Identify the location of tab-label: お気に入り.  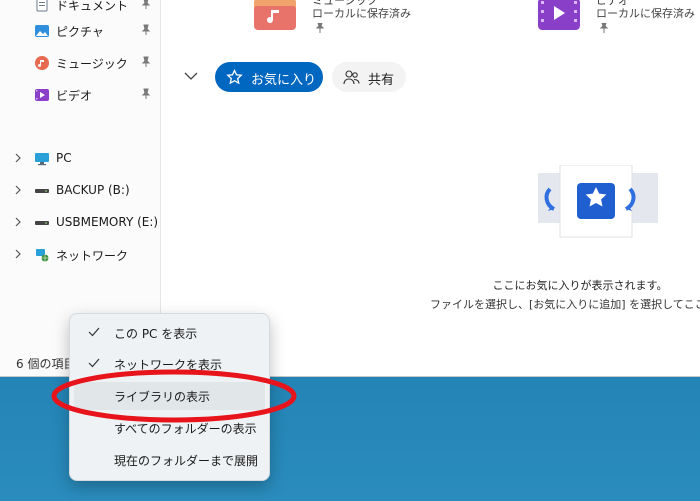
(284, 80).